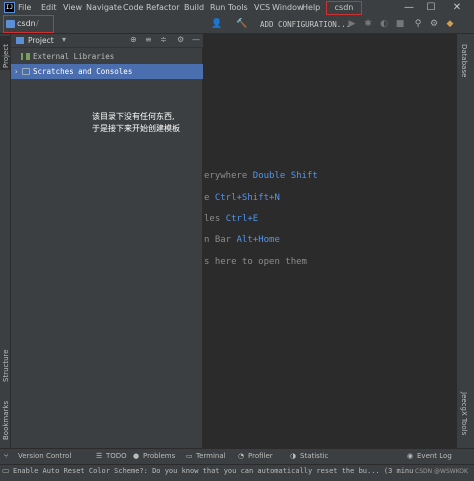 Image resolution: width=474 pixels, height=481 pixels. I want to click on user-icon: 👤, so click(217, 24).